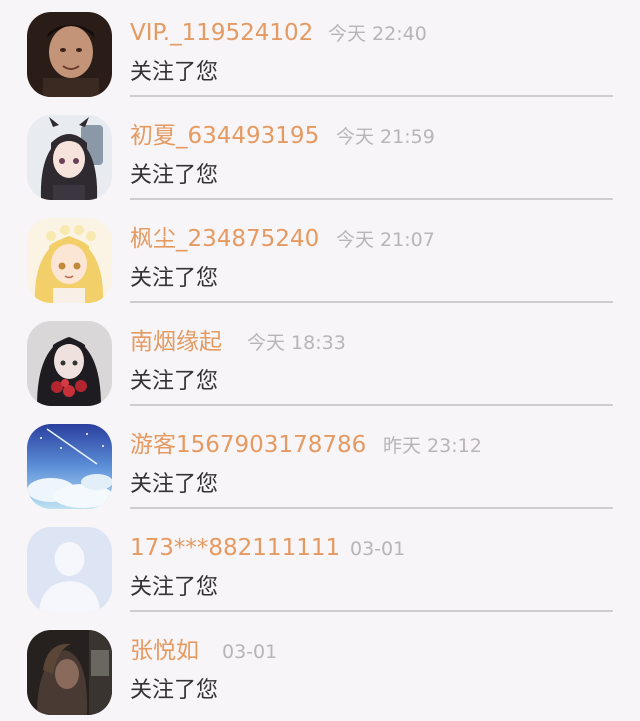 The height and width of the screenshot is (721, 640). Describe the element at coordinates (248, 445) in the screenshot. I see `user-name: 游客1567903178786` at that location.